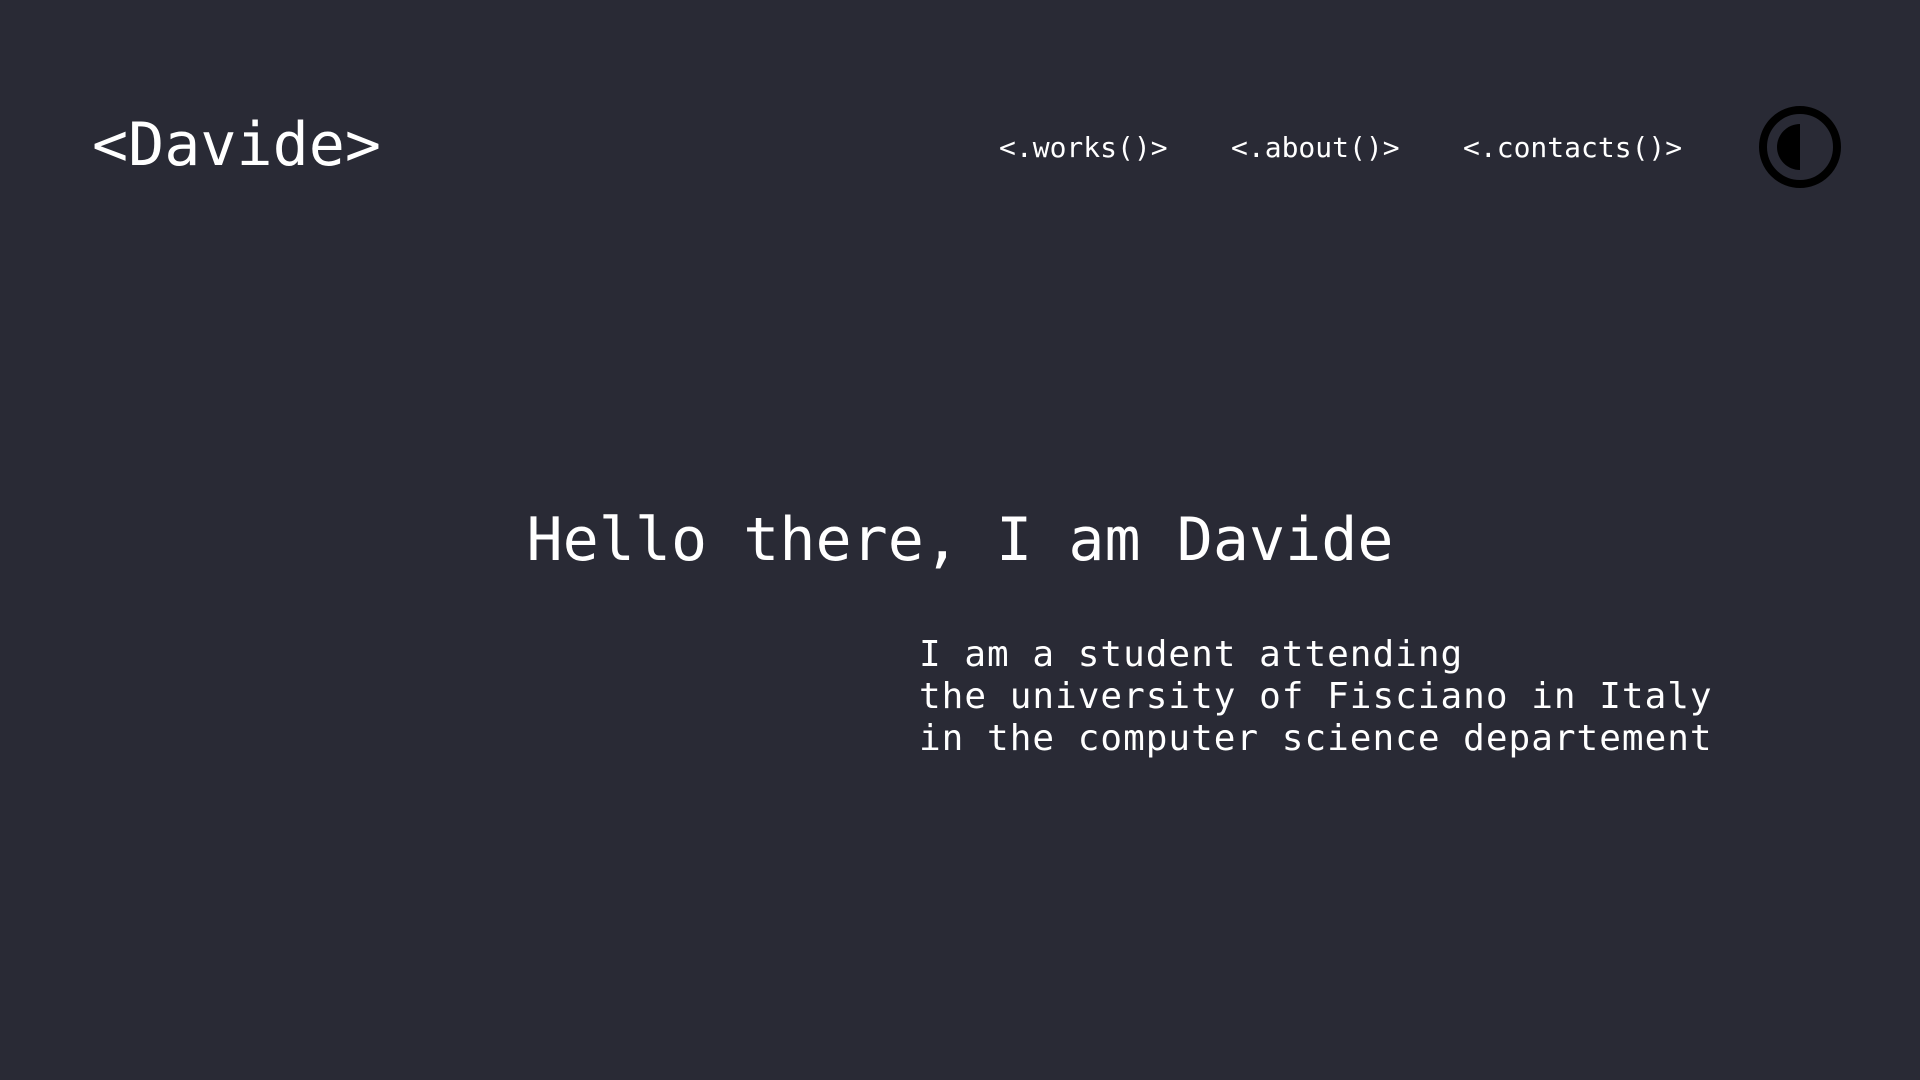  I want to click on nav-link-works: <.works()>, so click(1083, 148).